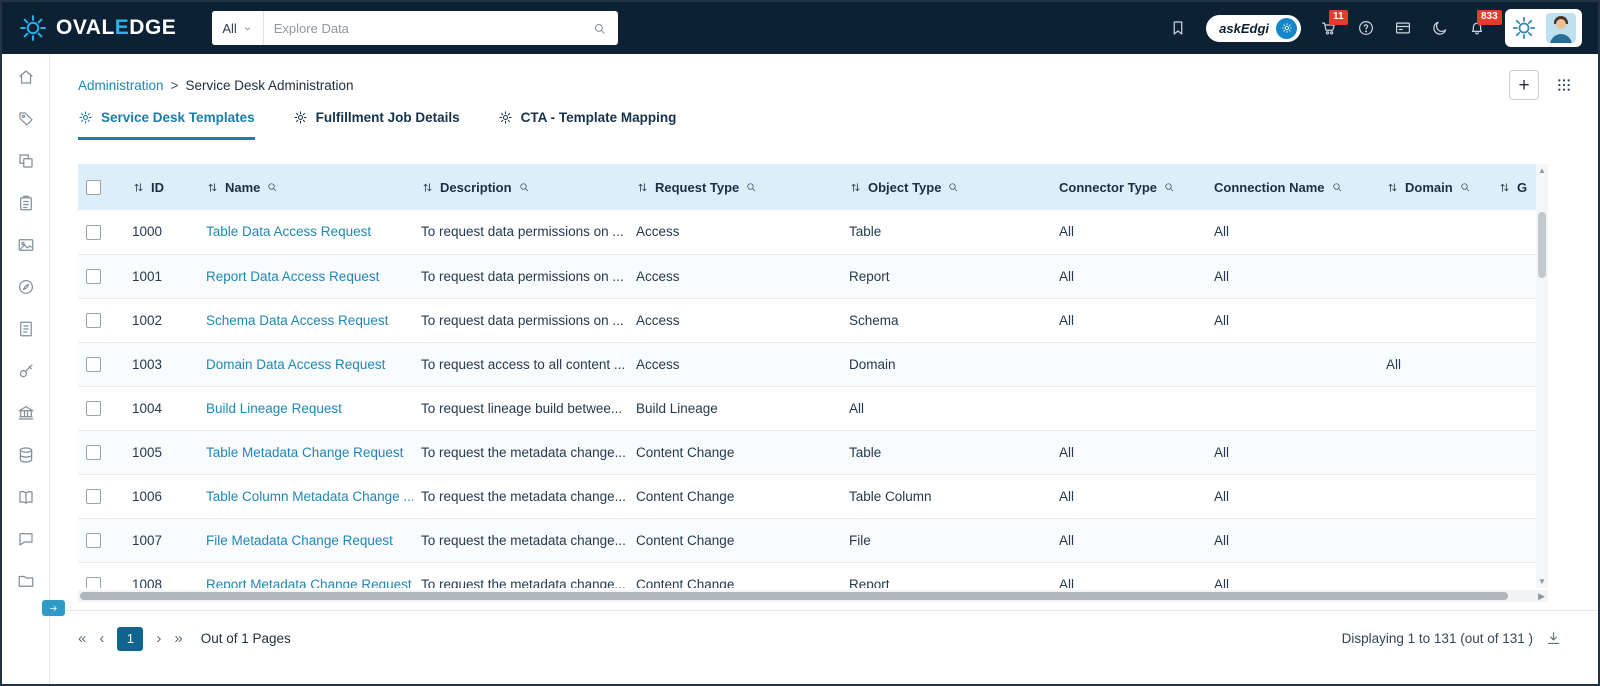  I want to click on search-icon, so click(599, 28).